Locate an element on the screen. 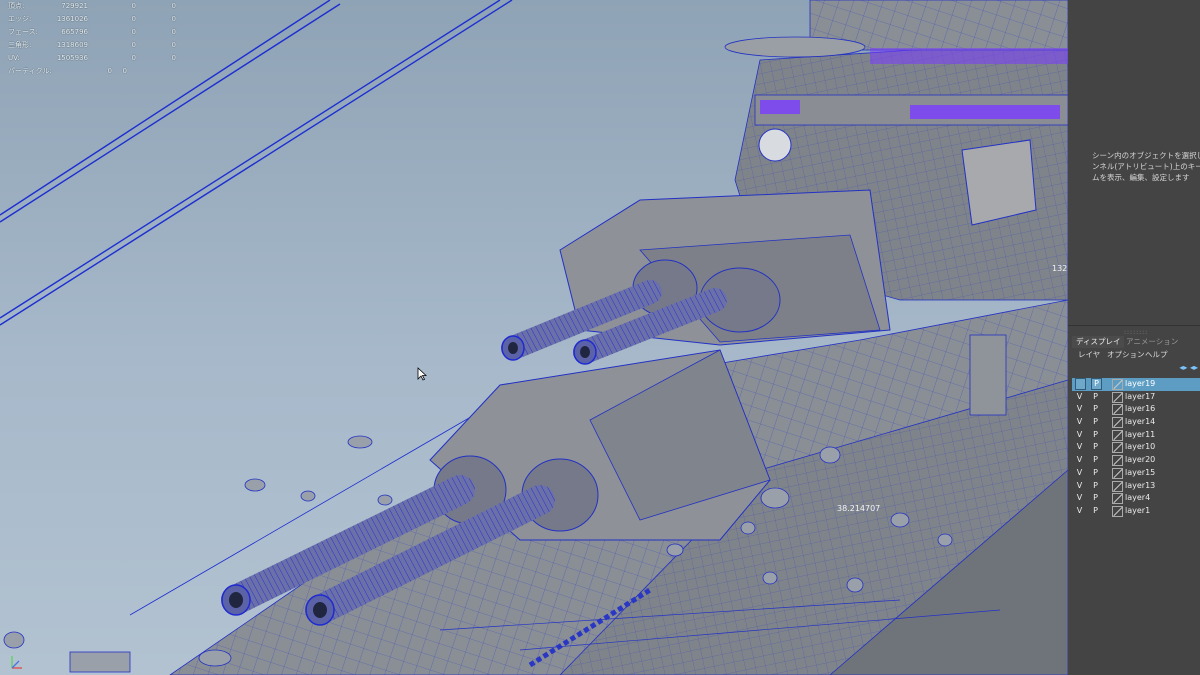 The width and height of the screenshot is (1200, 675). move-layer-up-icon: ◂▸ is located at coordinates (1183, 367).